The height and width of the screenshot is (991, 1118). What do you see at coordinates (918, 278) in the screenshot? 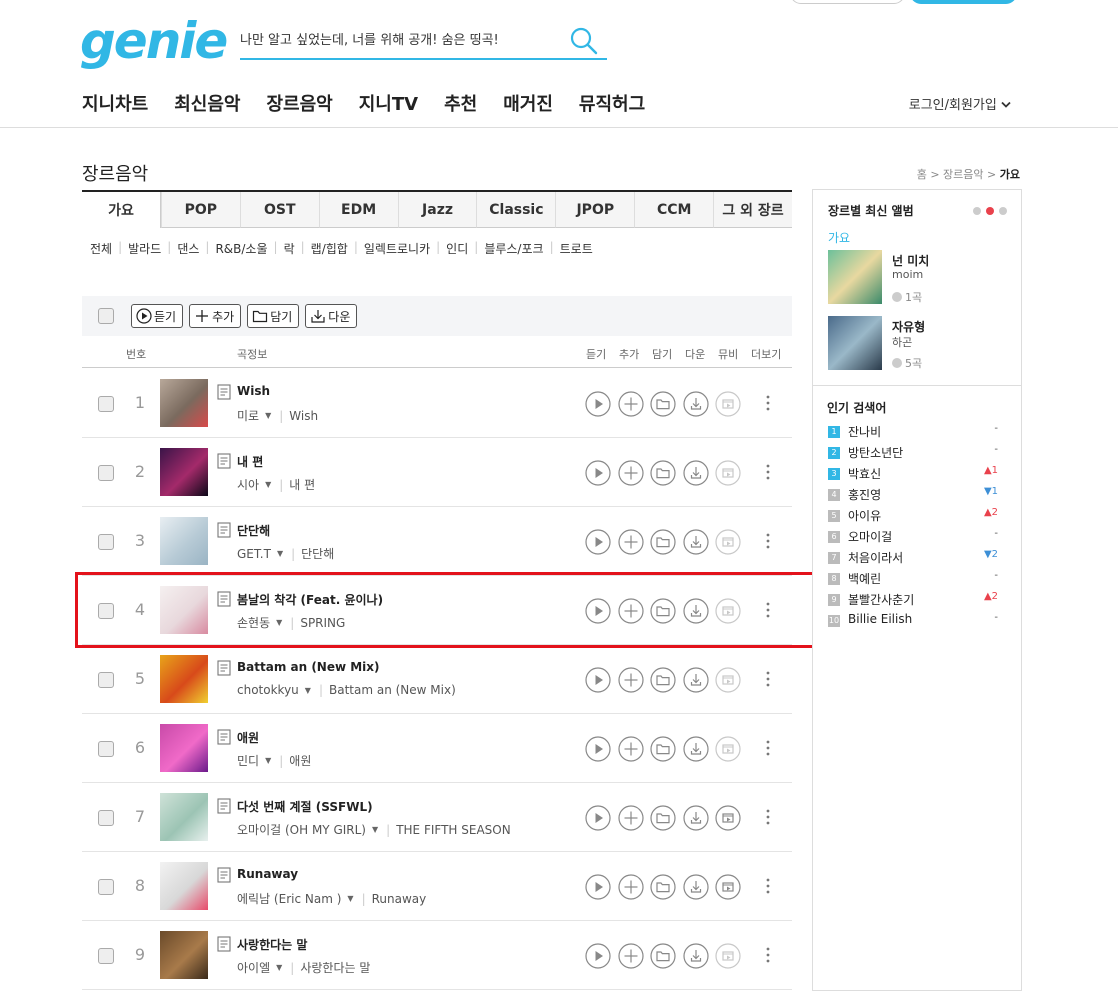
I see `latest-album-item: 넌 미치 moim 1곡` at bounding box center [918, 278].